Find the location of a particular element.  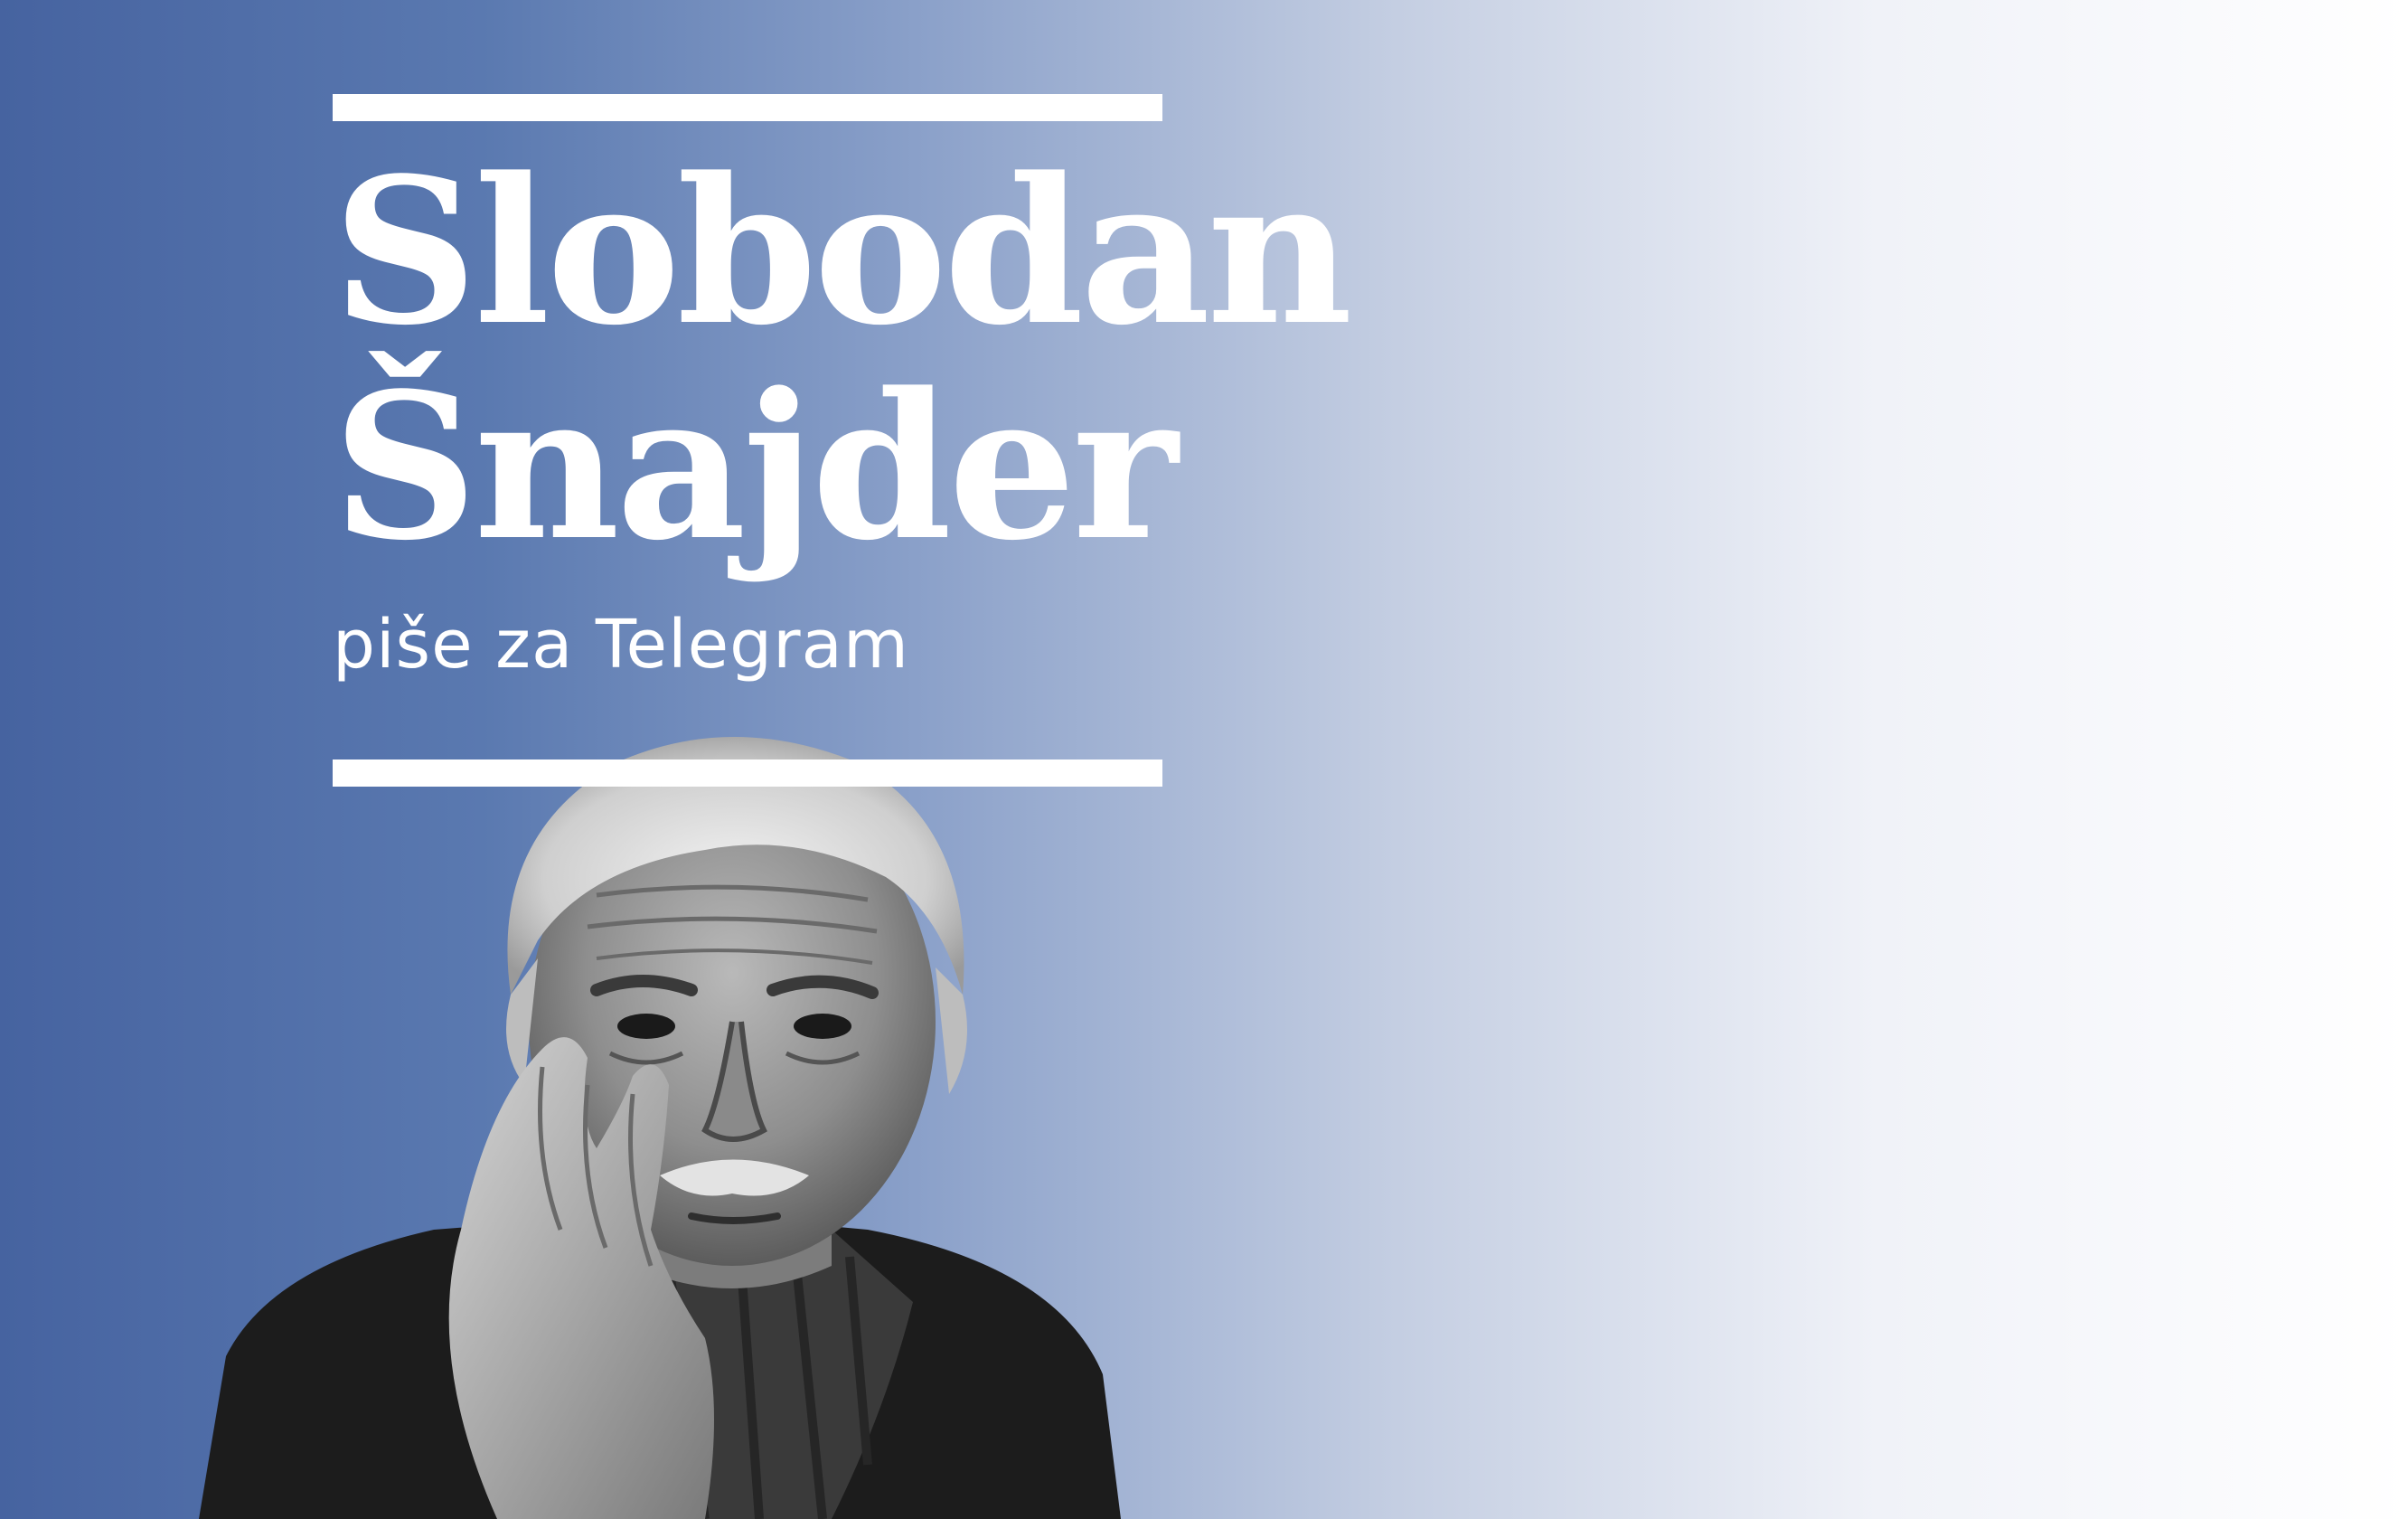

author-name: Slobodan Šnajder is located at coordinates (843, 360).